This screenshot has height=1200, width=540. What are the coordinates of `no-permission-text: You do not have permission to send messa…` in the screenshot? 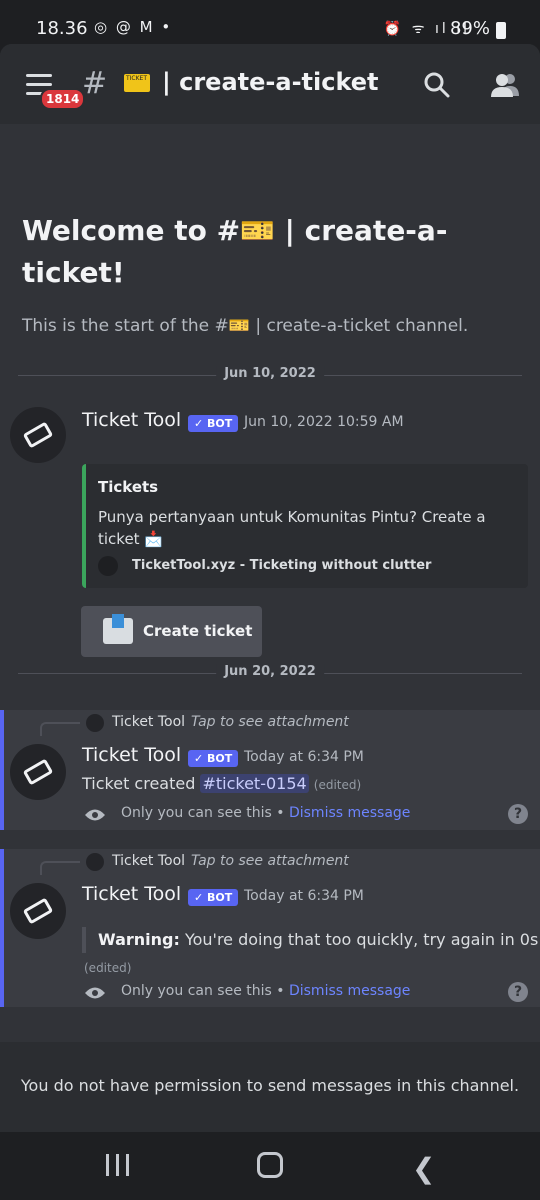 It's located at (270, 1085).